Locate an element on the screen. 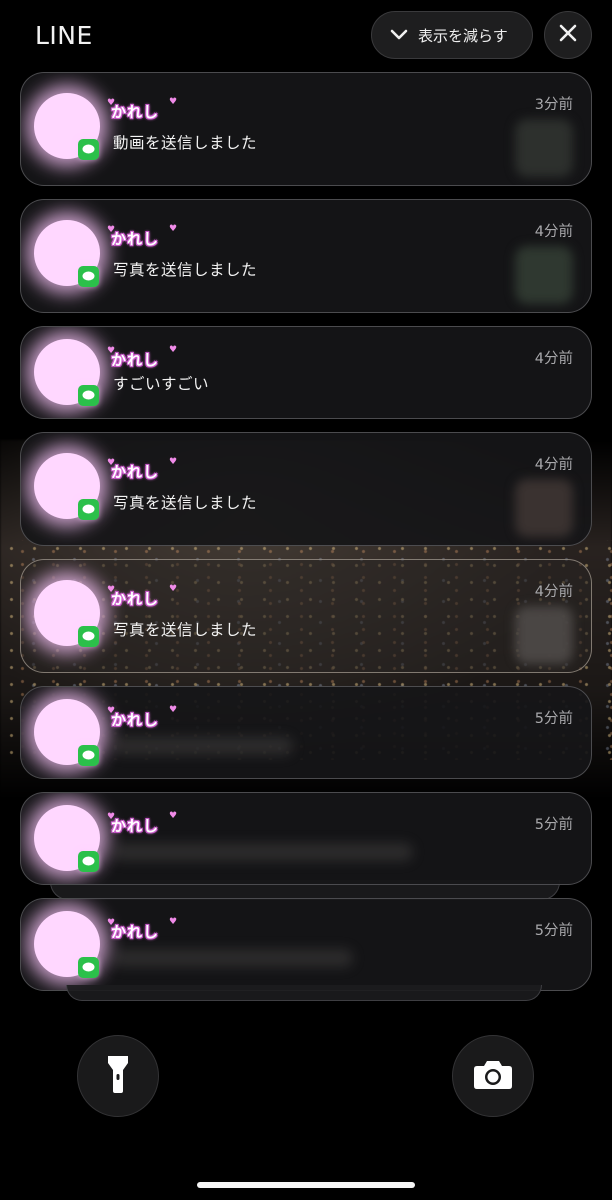 The width and height of the screenshot is (612, 1200). notification-group-header: LINE 表示を減らす is located at coordinates (306, 36).